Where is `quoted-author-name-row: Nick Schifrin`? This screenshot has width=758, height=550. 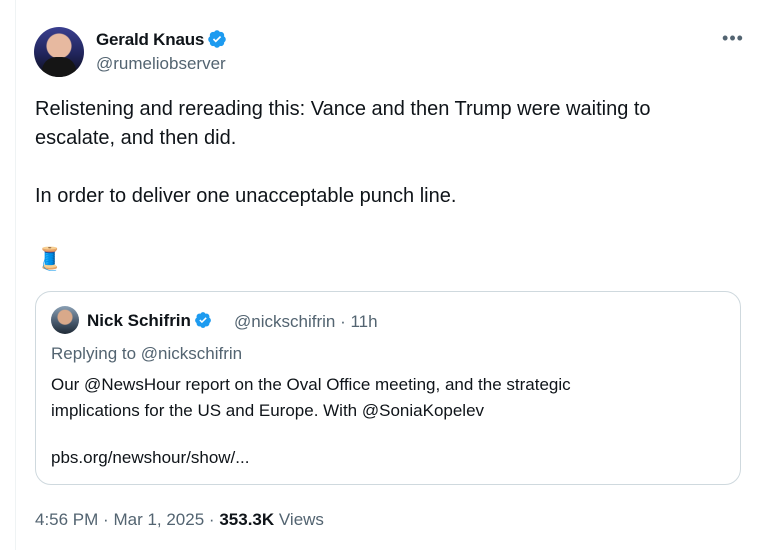
quoted-author-name-row: Nick Schifrin is located at coordinates (149, 321).